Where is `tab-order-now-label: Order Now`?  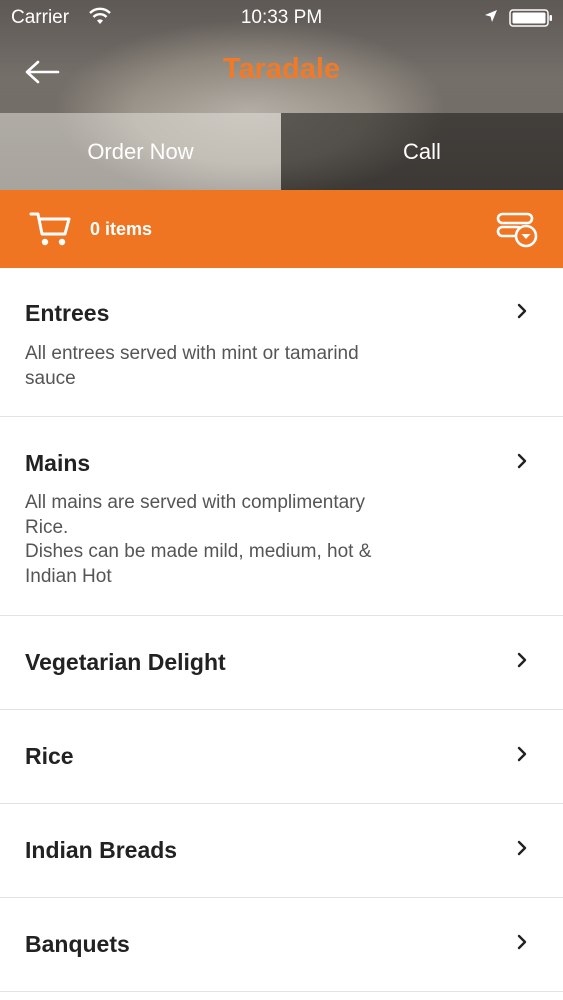
tab-order-now-label: Order Now is located at coordinates (140, 151).